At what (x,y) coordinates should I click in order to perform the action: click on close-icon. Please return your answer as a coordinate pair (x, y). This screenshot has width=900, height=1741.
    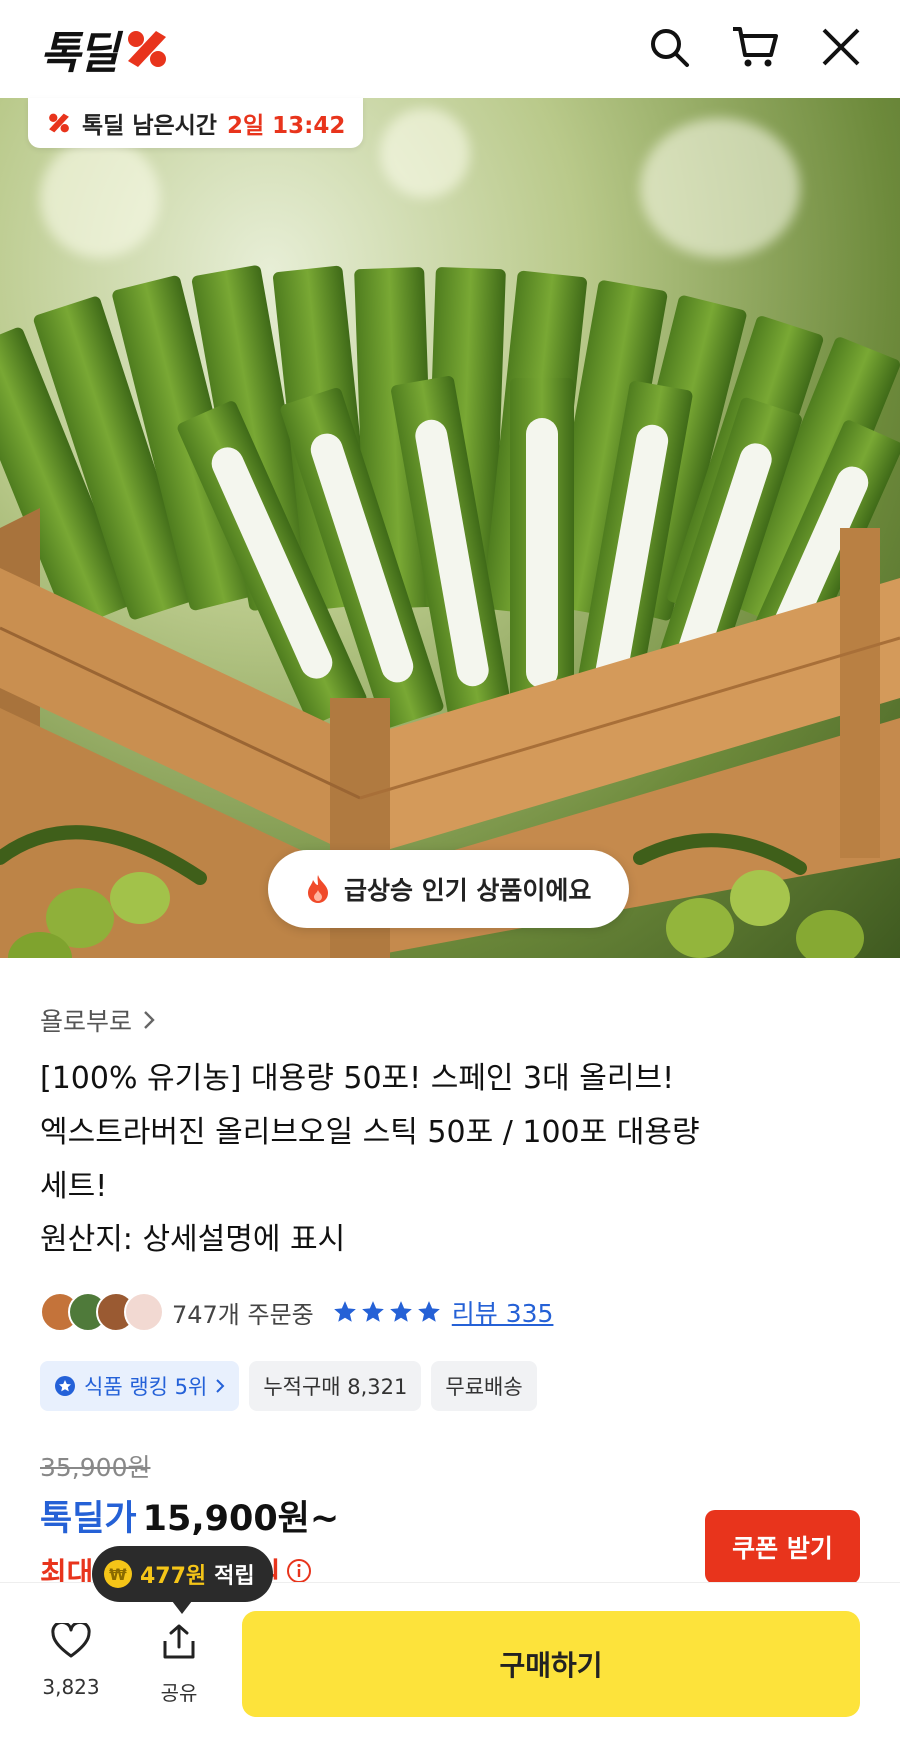
    Looking at the image, I should click on (841, 47).